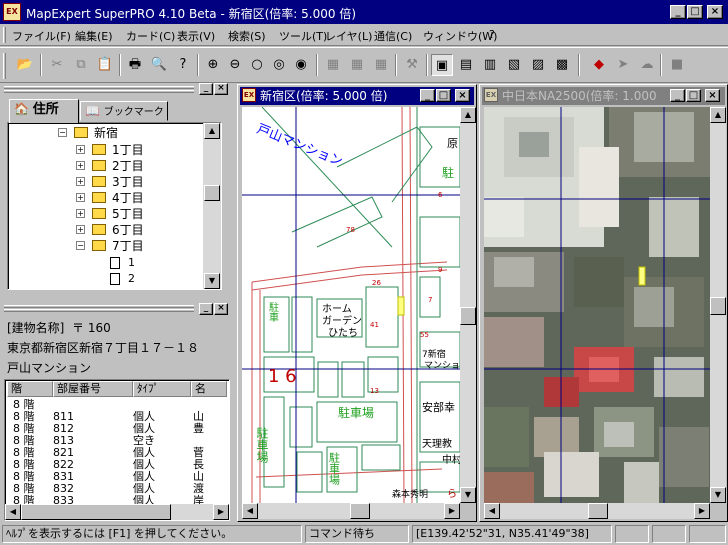  I want to click on status-coords: [E139.42'52"31, N35.41'49"38], so click(512, 534).